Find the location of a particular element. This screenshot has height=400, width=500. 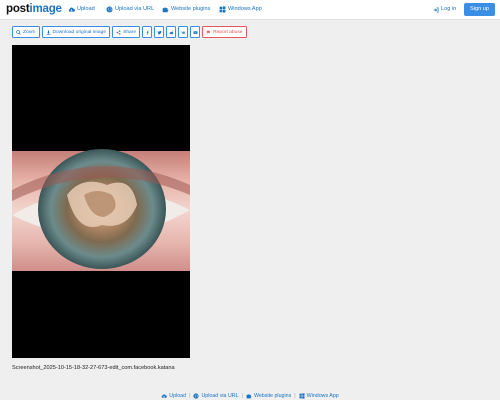

flag-icon is located at coordinates (208, 32).